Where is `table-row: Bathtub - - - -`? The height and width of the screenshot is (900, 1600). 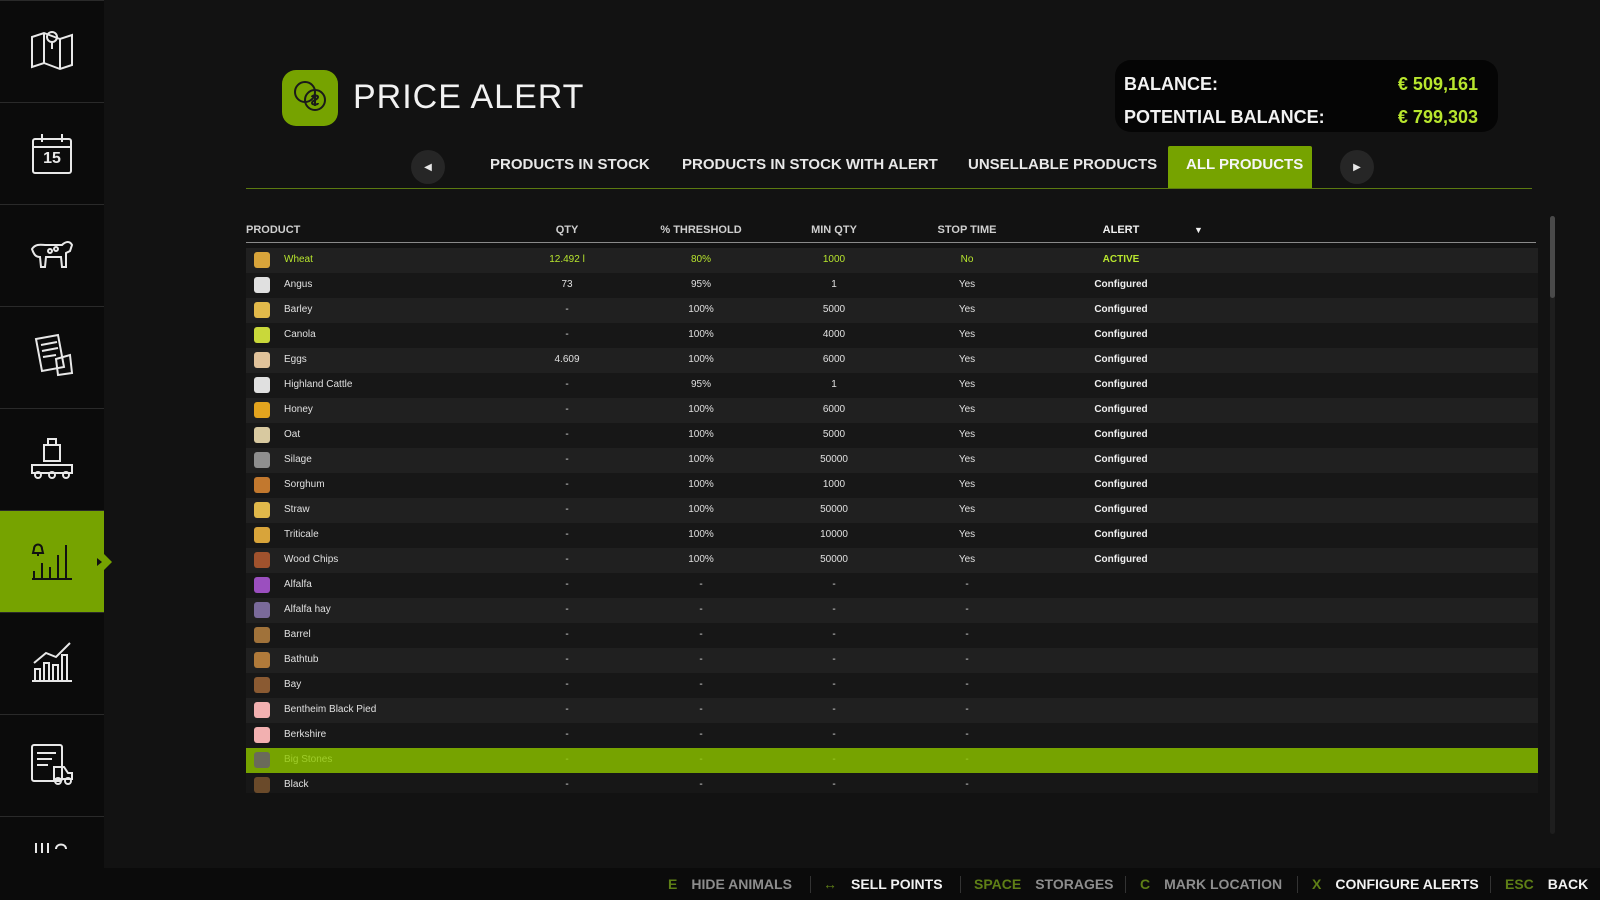 table-row: Bathtub - - - - is located at coordinates (892, 660).